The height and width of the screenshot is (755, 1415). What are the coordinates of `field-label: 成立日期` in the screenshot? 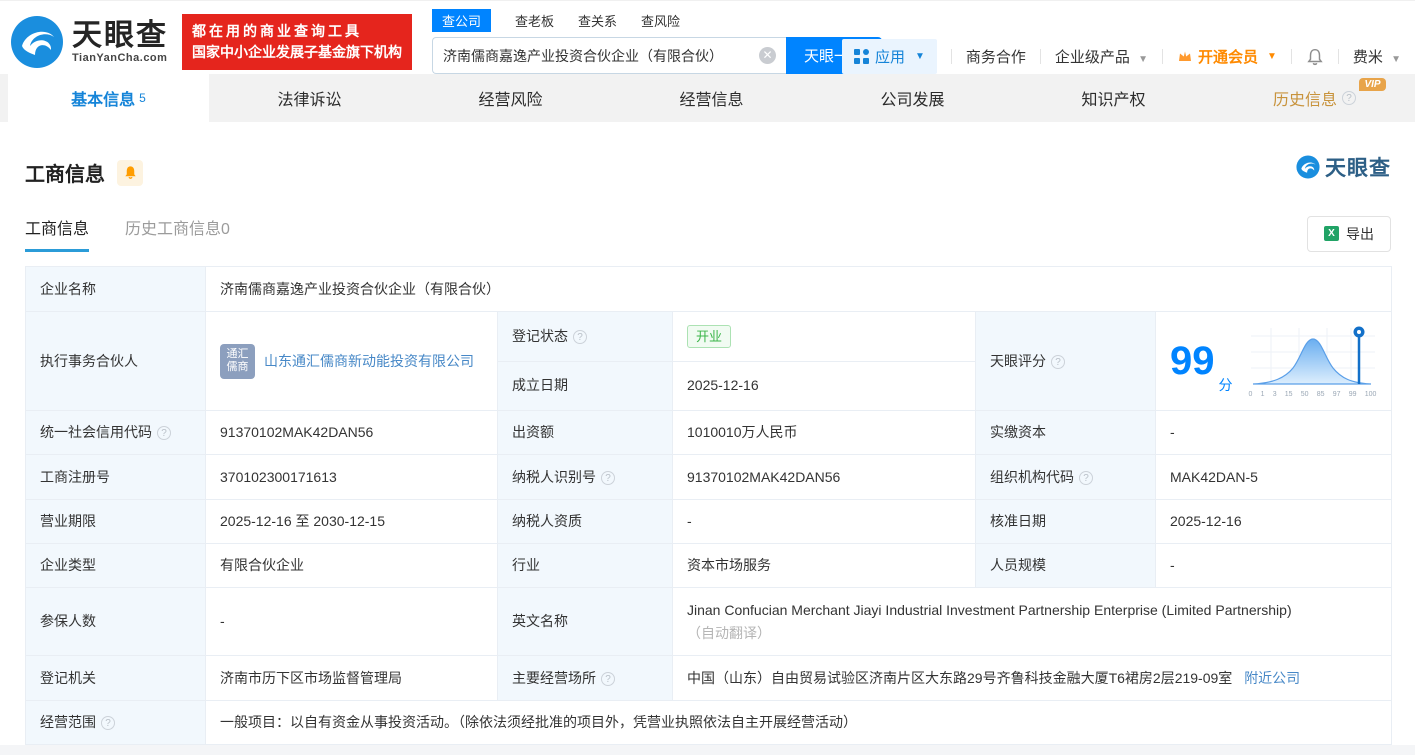 It's located at (585, 386).